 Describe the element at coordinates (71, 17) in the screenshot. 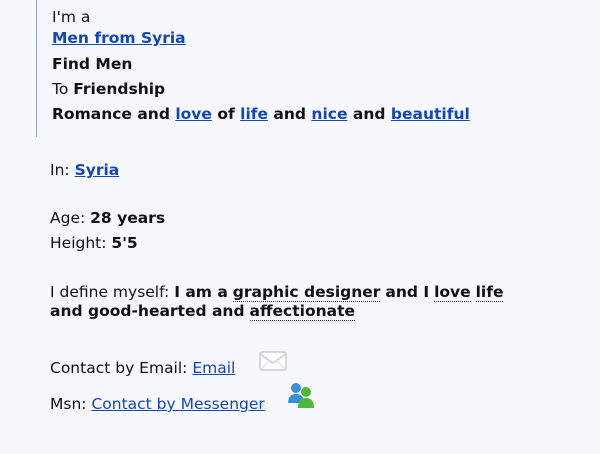

I see `im-a-label: I'm a` at that location.